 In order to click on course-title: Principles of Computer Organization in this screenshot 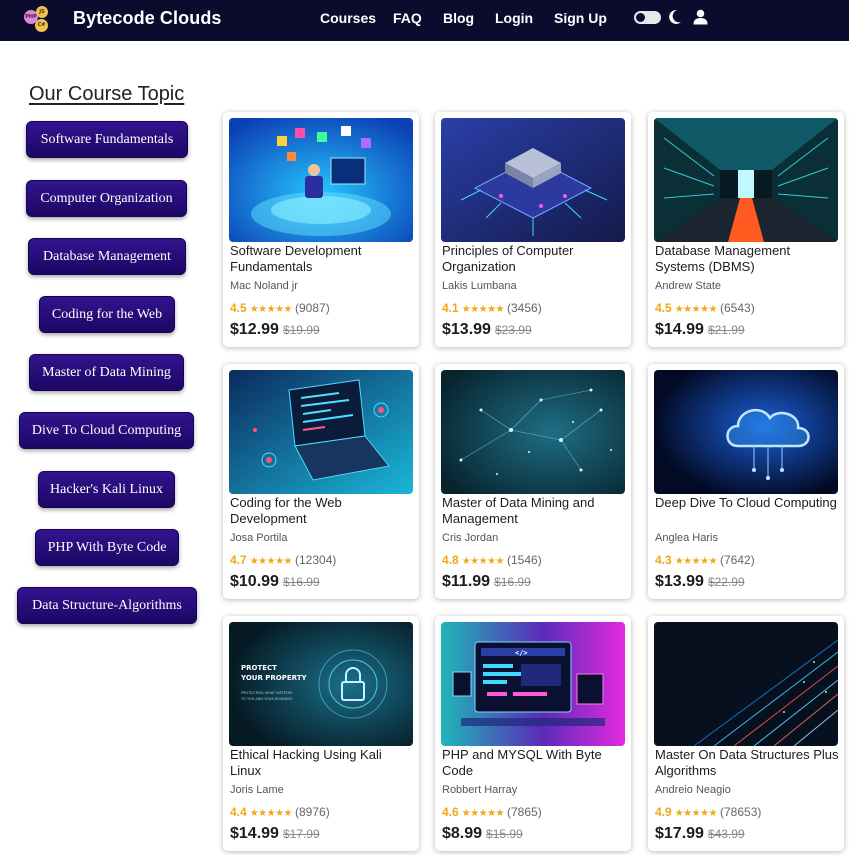, I will do `click(535, 259)`.